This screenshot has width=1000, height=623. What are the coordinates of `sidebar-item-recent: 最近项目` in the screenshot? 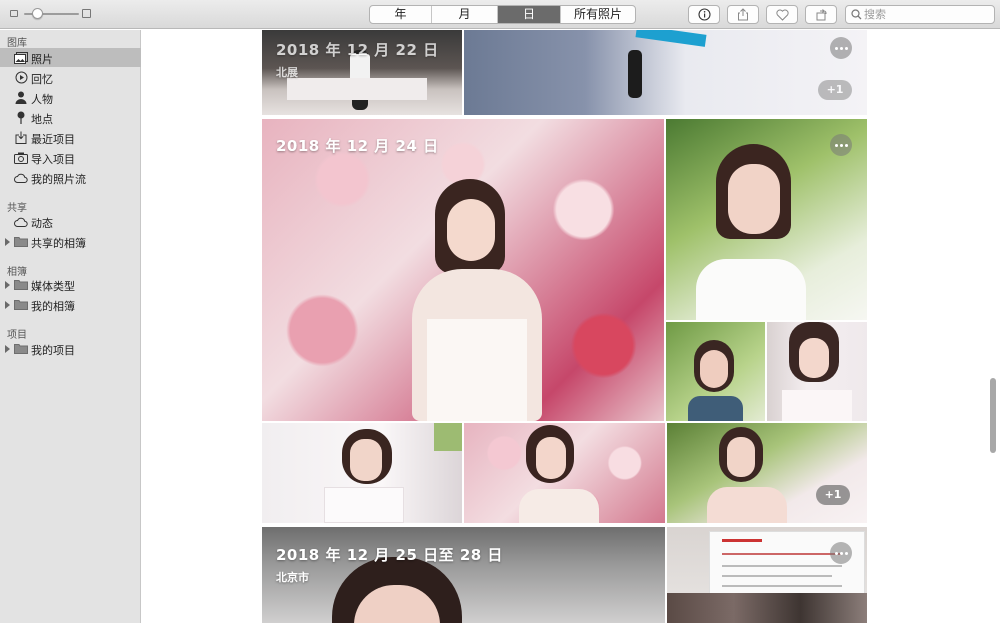 It's located at (70, 137).